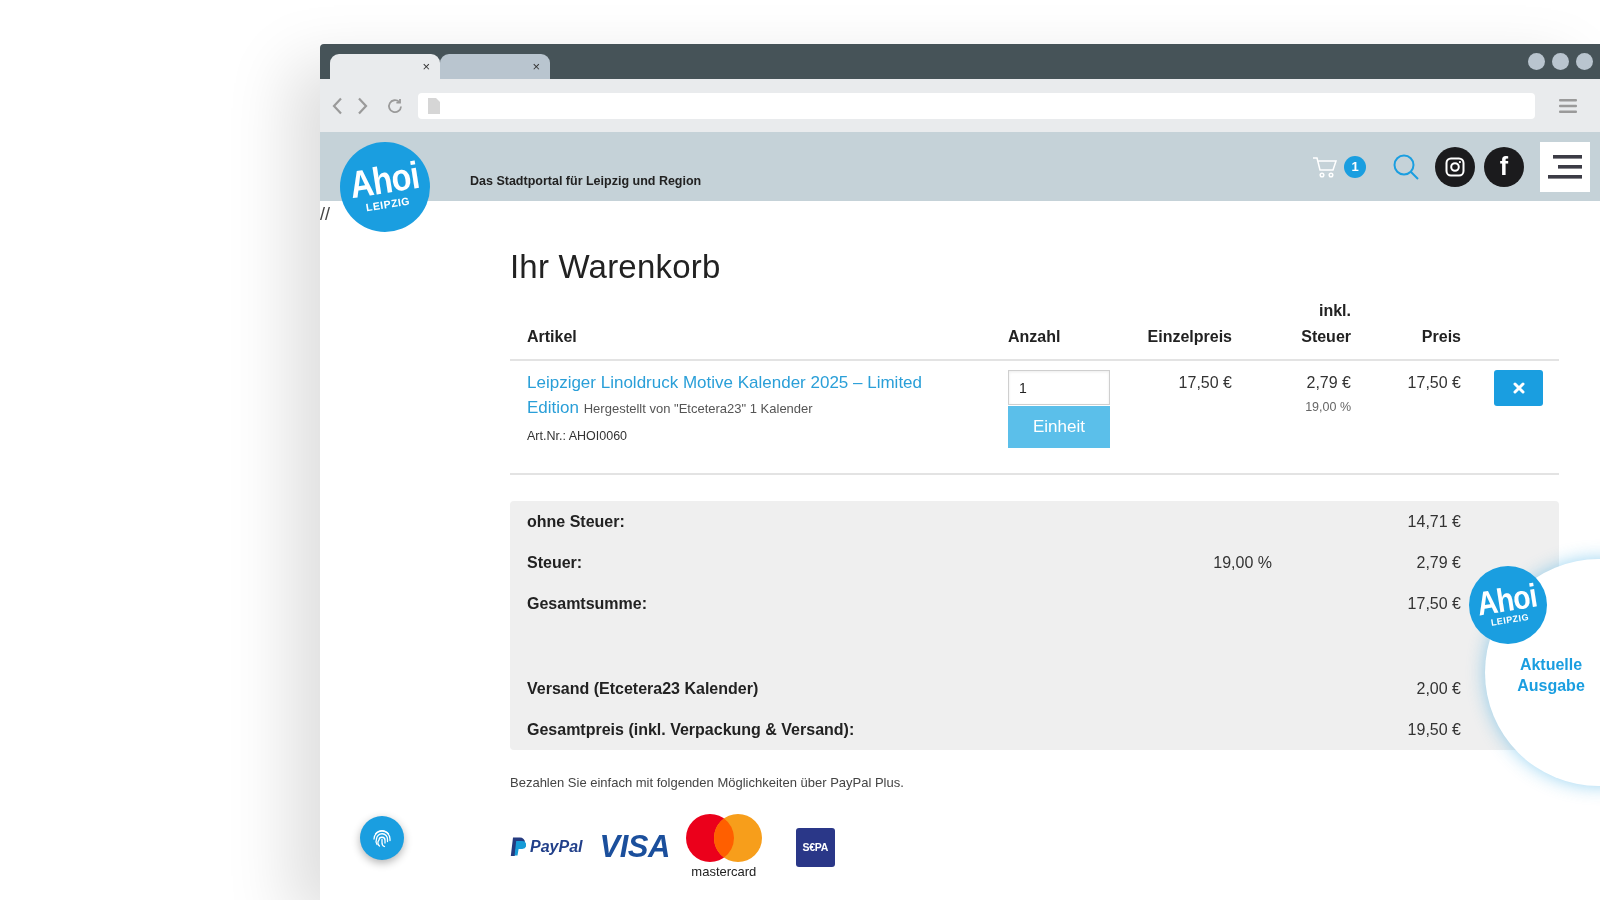  I want to click on facebook-button: f, so click(1504, 166).